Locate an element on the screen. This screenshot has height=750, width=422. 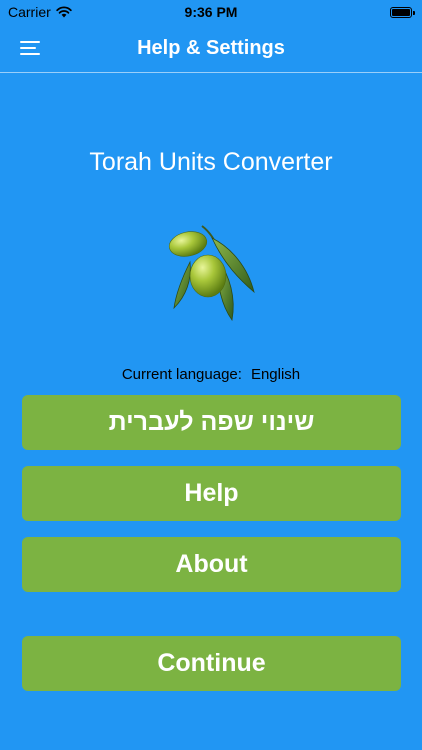
battery-icon is located at coordinates (402, 12).